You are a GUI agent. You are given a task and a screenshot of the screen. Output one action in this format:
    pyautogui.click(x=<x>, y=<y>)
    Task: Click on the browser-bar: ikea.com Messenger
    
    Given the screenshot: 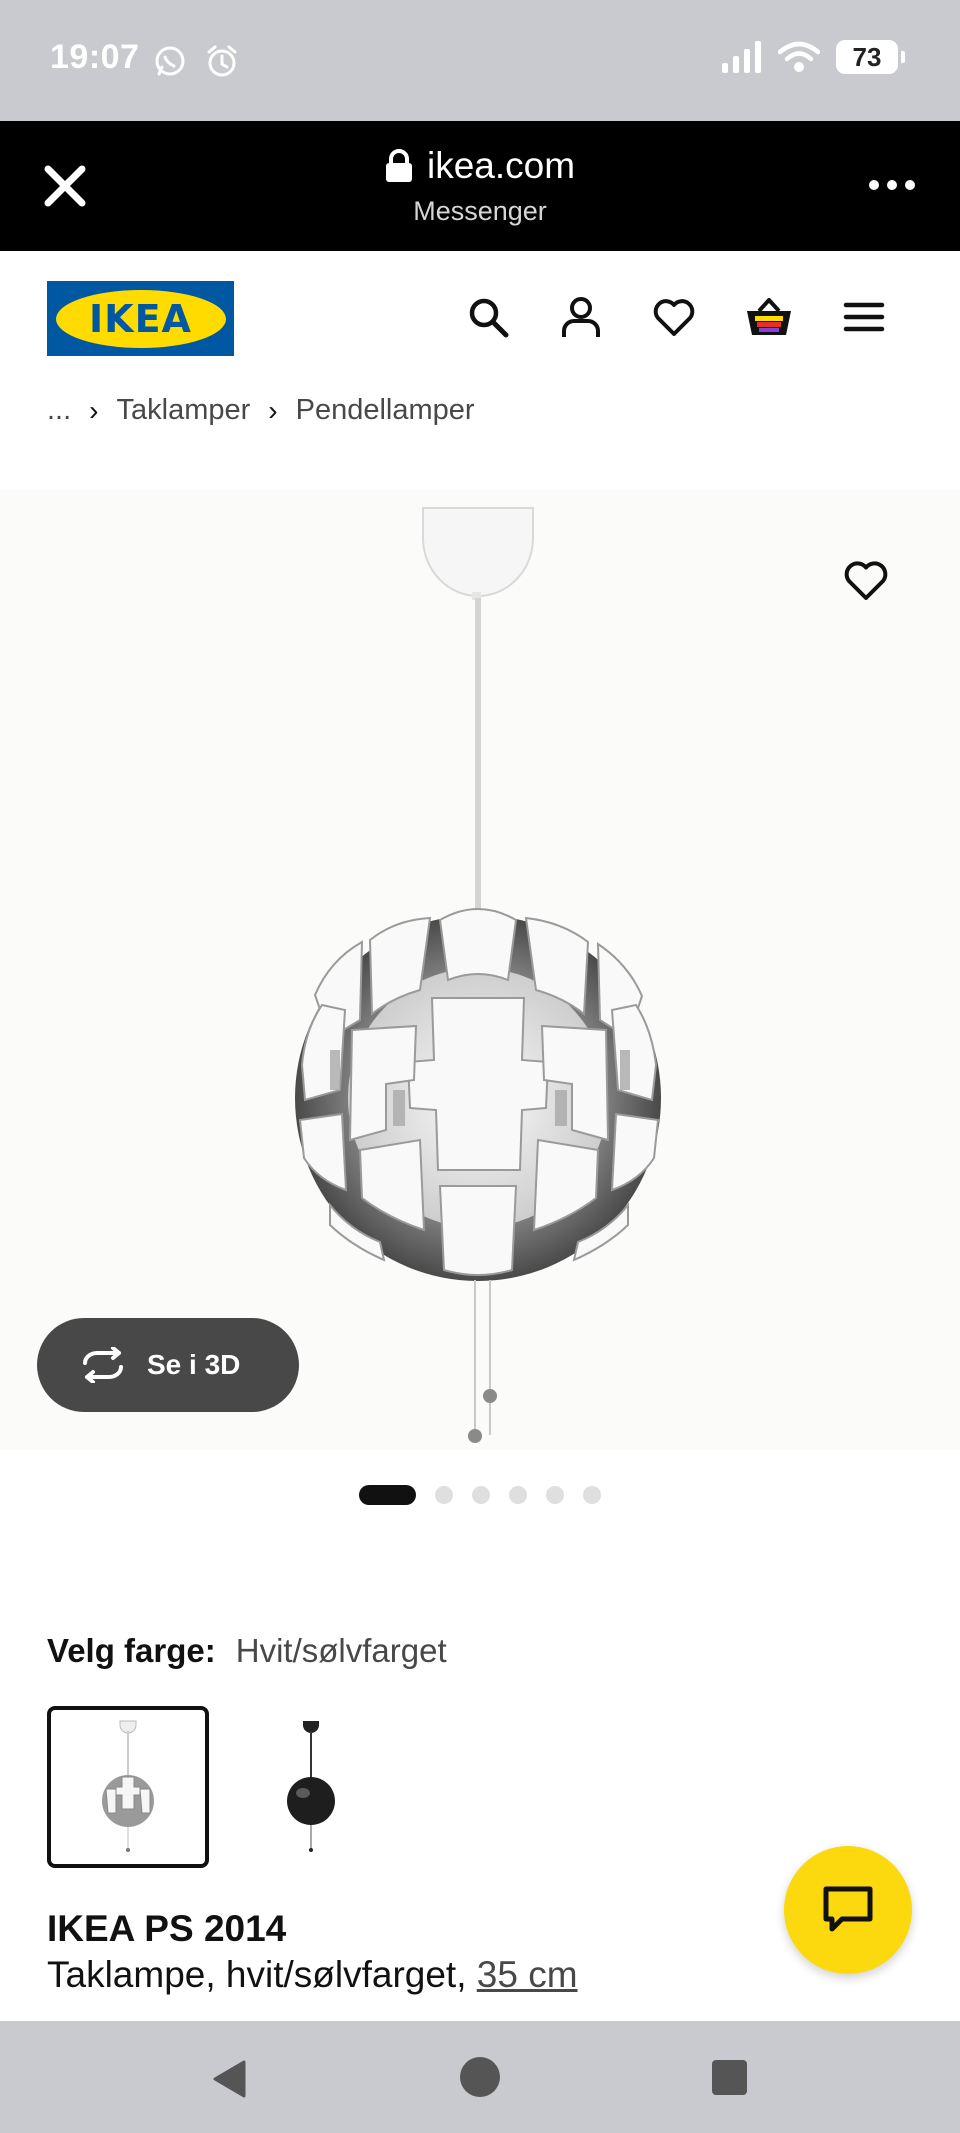 What is the action you would take?
    pyautogui.click(x=480, y=186)
    